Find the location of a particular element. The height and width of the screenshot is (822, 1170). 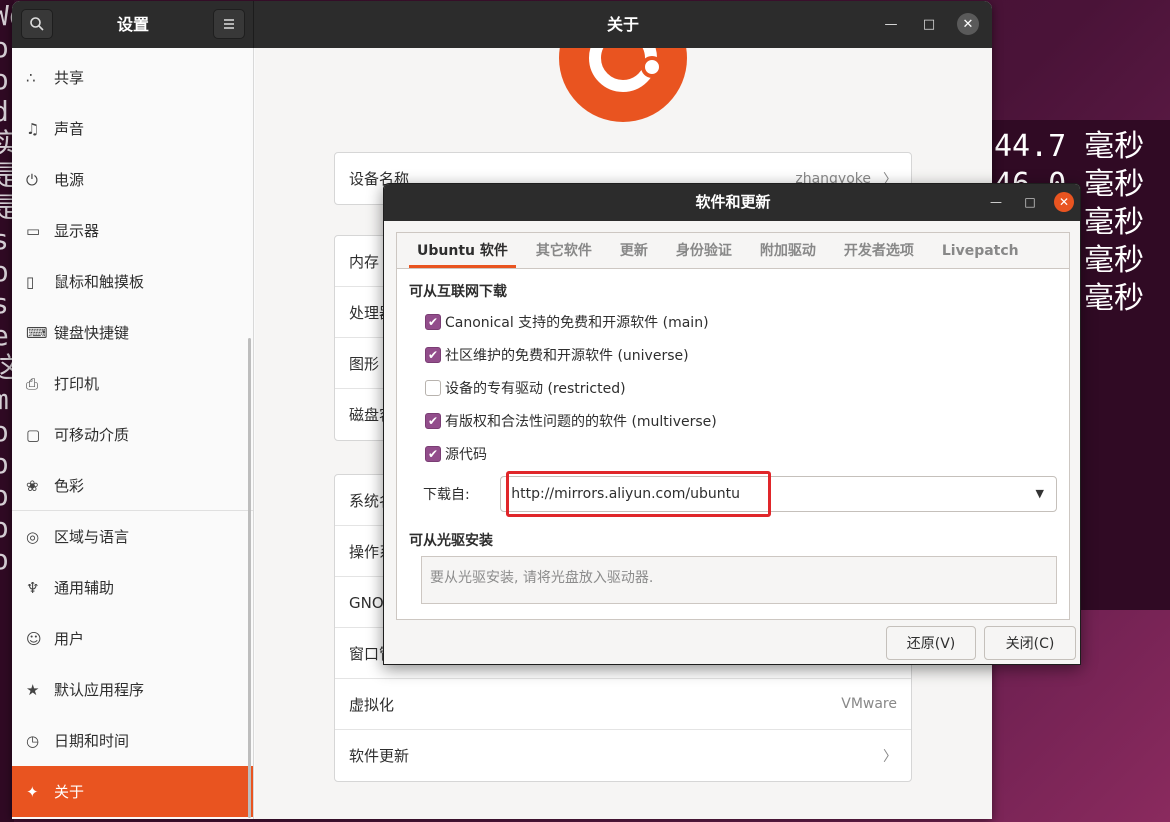

sidebar-item: ♫ 声音 is located at coordinates (132, 128).